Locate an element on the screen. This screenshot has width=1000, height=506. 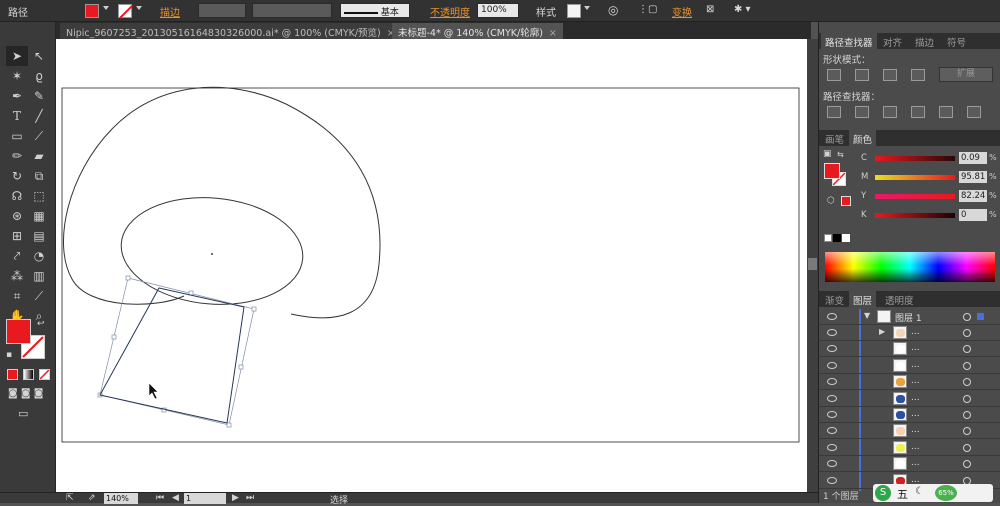
artboard-number-field: 1 is located at coordinates (205, 498).